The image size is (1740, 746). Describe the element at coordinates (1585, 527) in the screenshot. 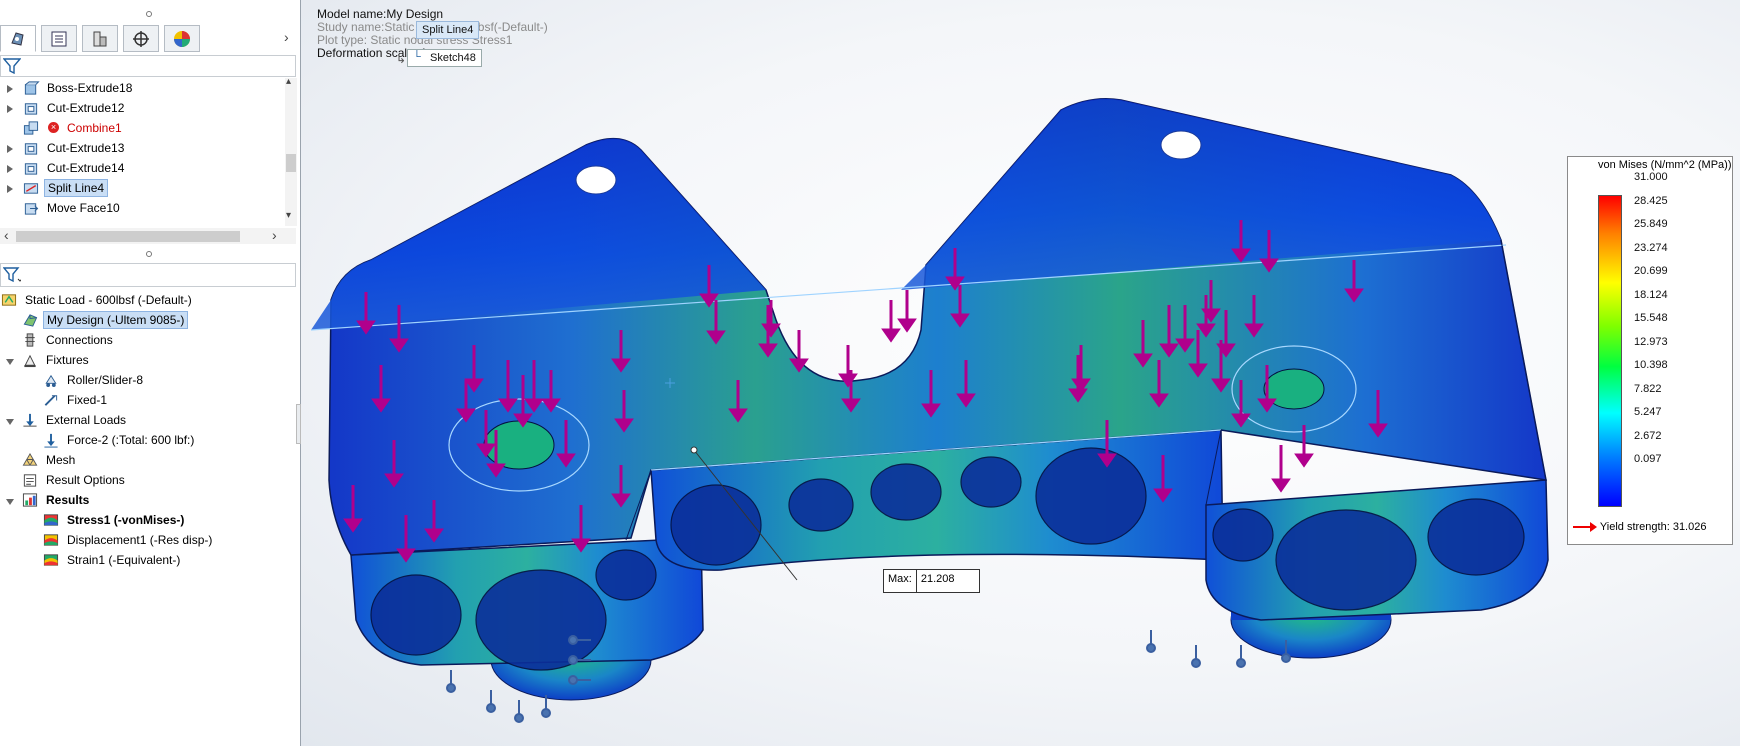

I see `yield-arrow-icon` at that location.